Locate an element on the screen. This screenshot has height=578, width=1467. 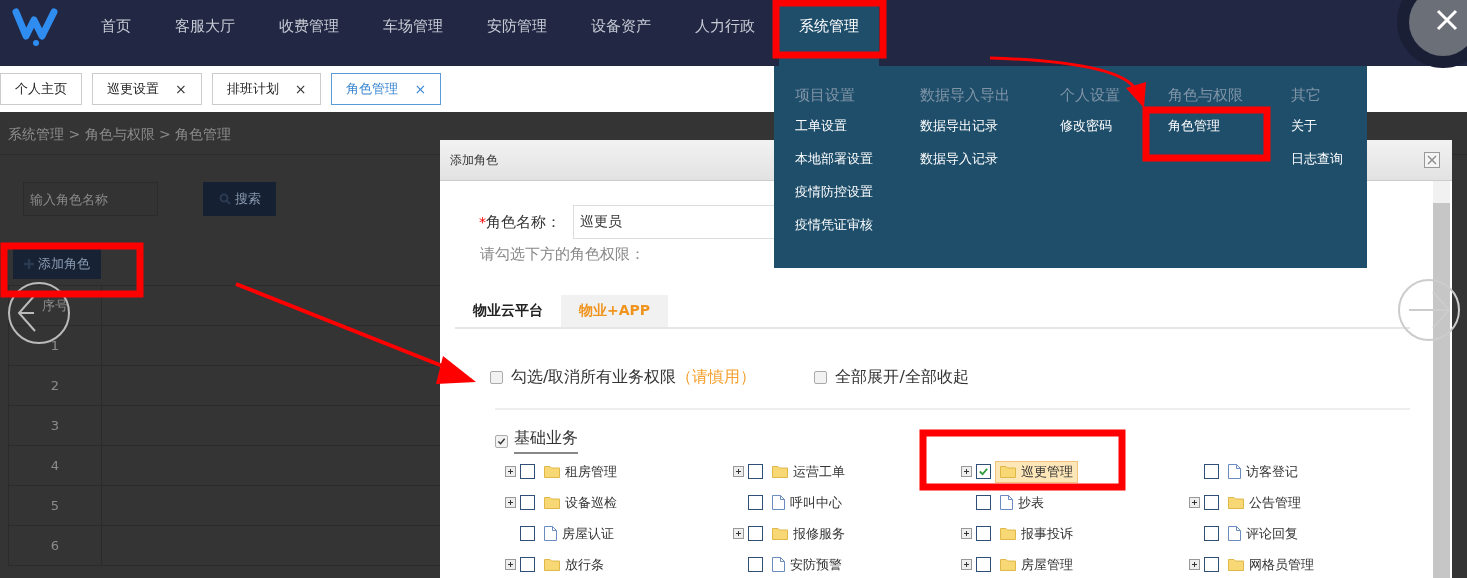
scrollbar is located at coordinates (1441, 379).